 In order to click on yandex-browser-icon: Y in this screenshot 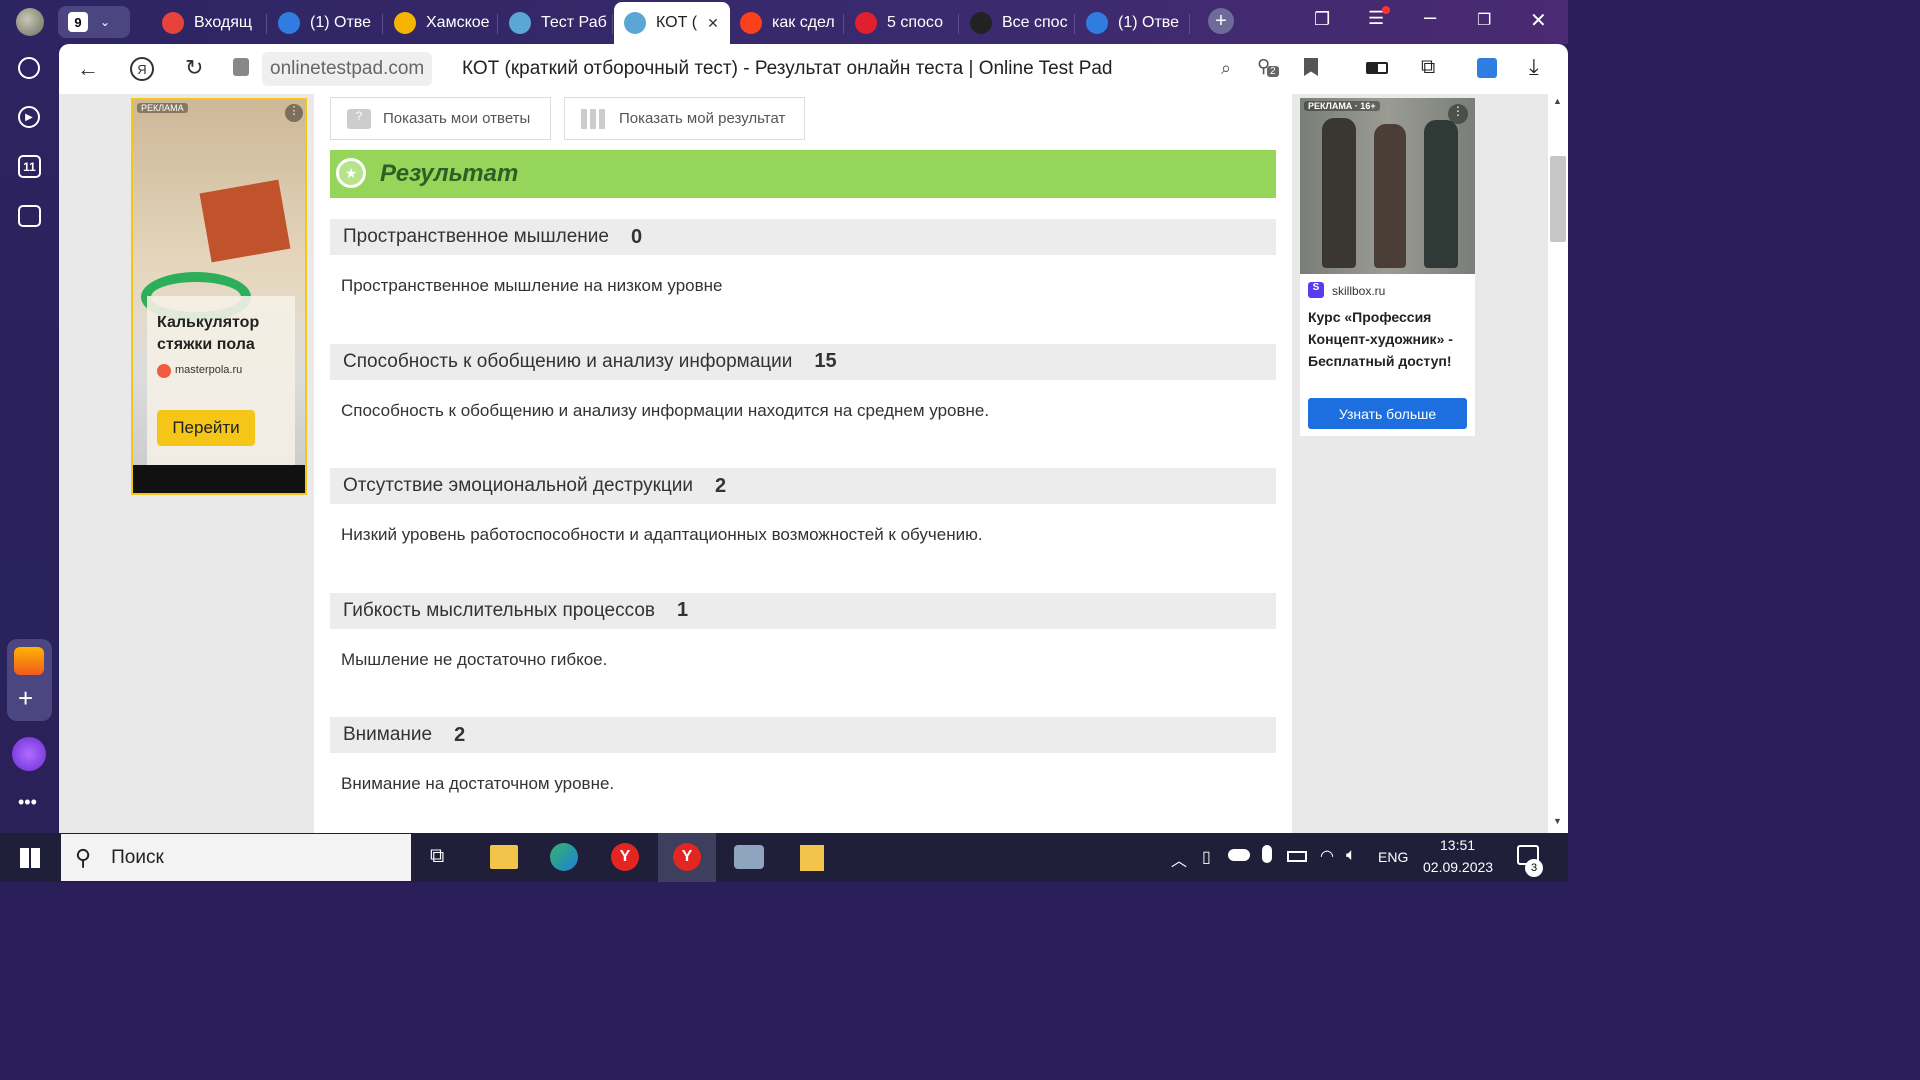, I will do `click(625, 857)`.